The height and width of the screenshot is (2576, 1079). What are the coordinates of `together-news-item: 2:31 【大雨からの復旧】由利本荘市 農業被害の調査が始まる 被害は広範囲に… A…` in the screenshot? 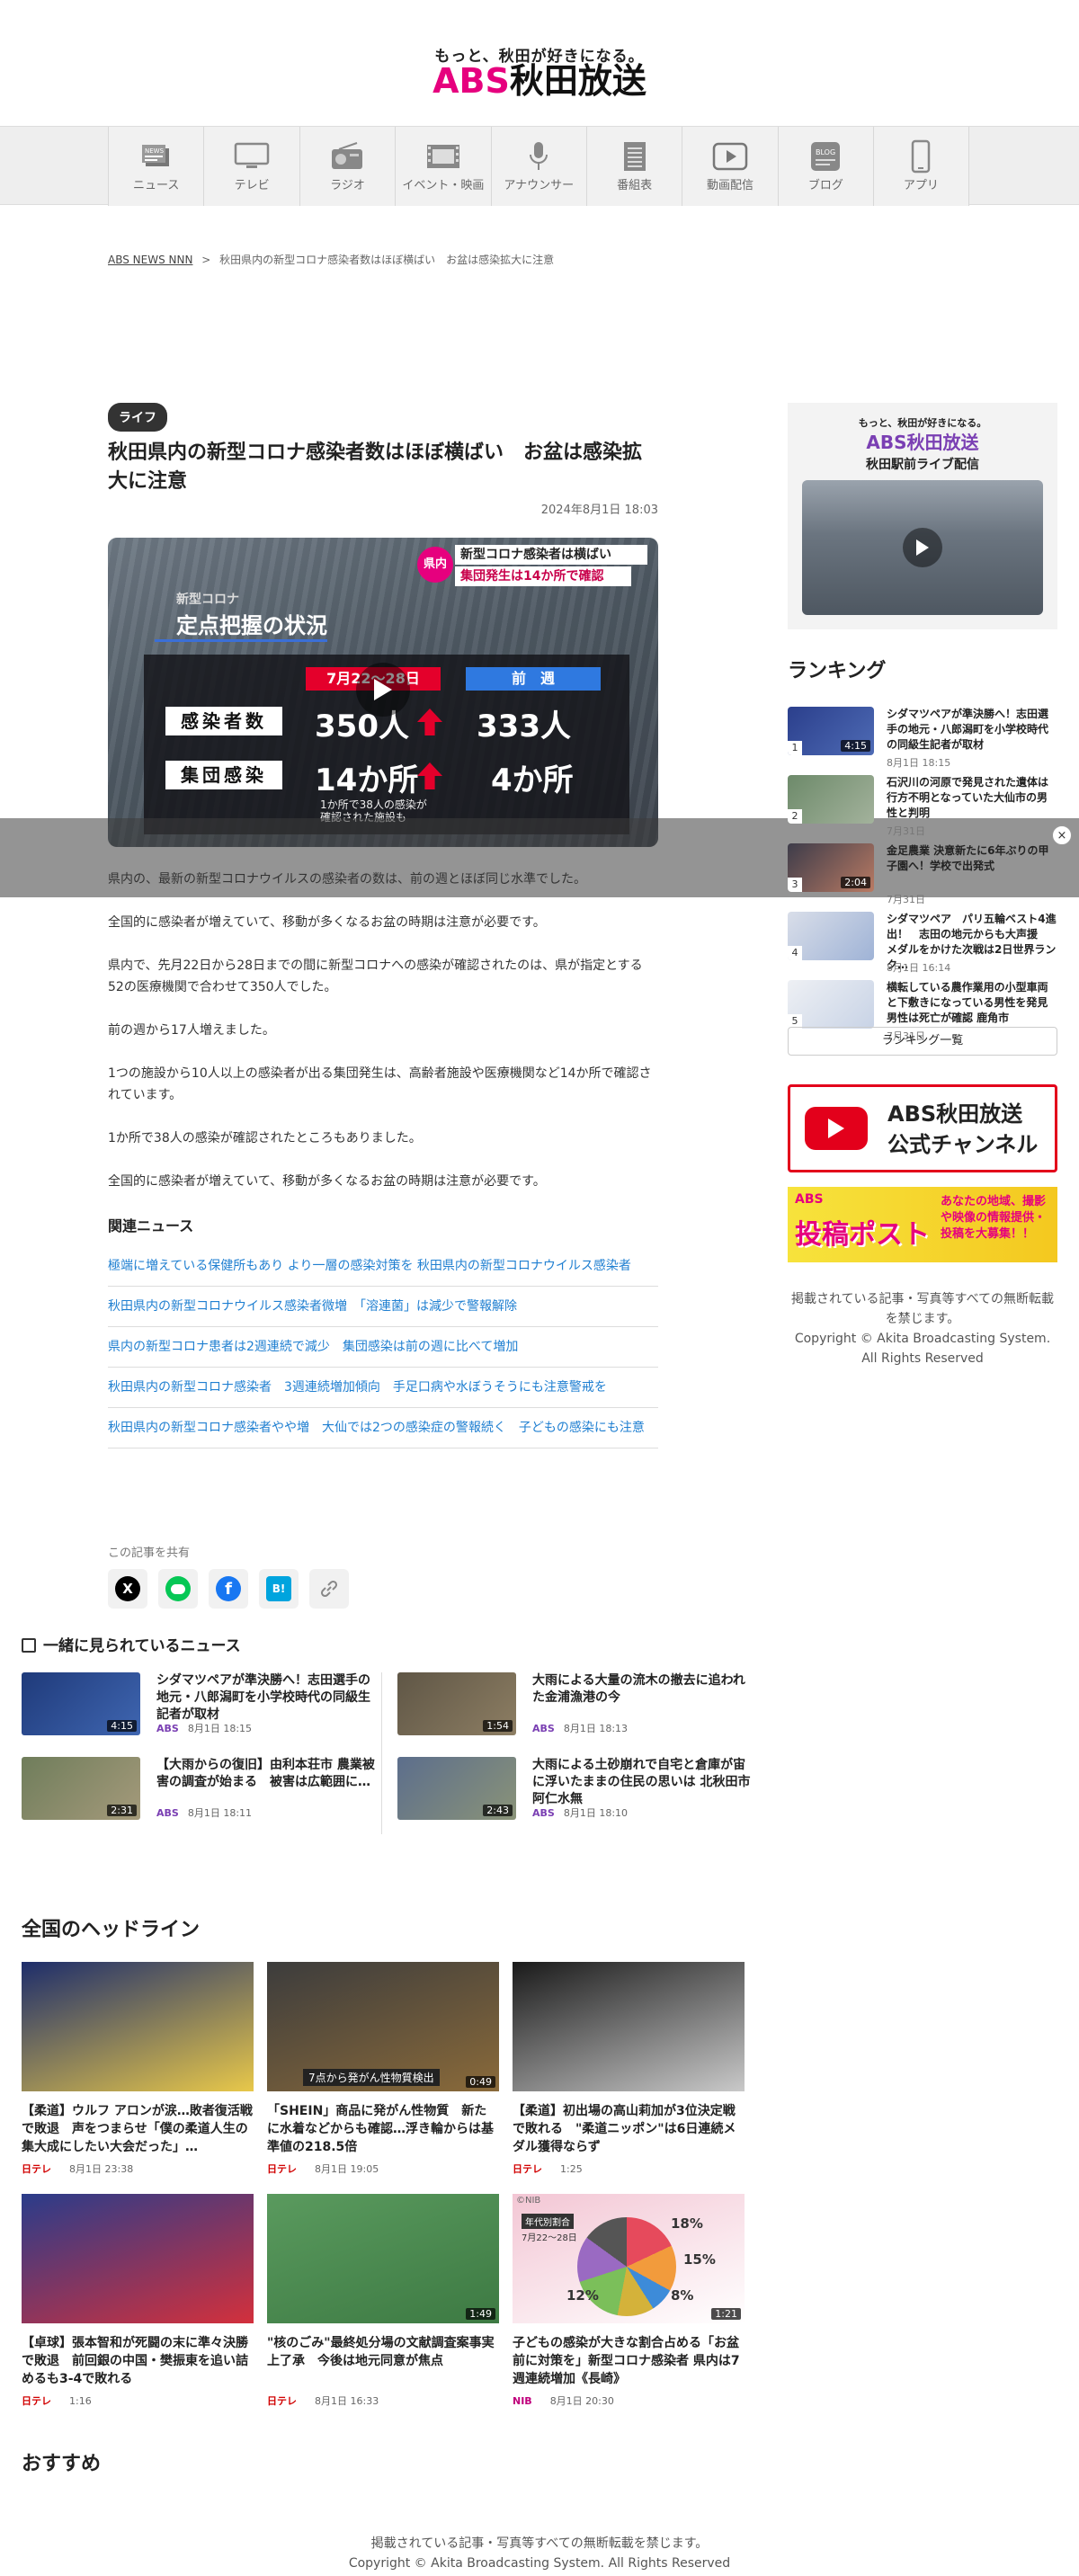 It's located at (202, 1789).